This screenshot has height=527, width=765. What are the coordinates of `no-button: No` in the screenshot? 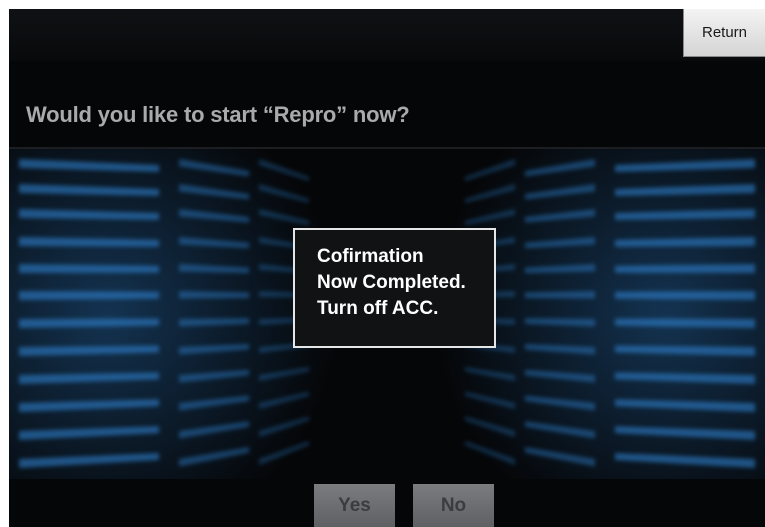 It's located at (453, 505).